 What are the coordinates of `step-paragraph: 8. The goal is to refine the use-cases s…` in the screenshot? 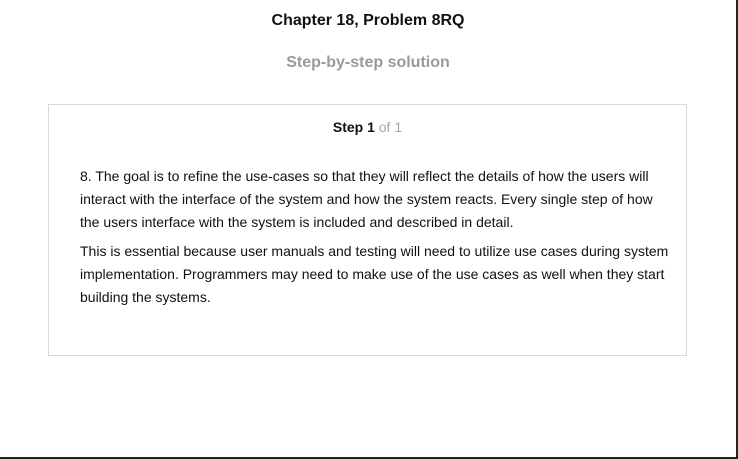 It's located at (366, 199).